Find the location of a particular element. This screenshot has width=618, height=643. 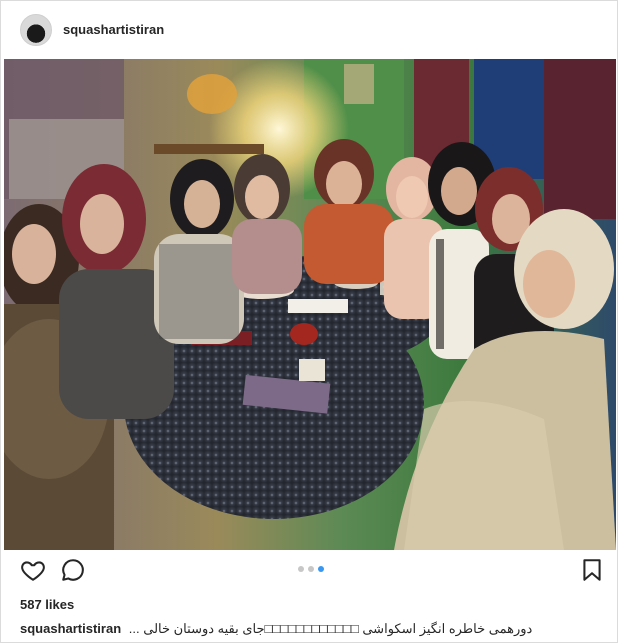

heart-outline-icon is located at coordinates (33, 570).